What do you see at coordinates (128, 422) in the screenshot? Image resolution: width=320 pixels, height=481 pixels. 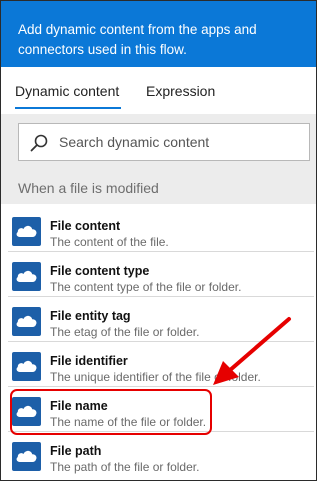 I see `item-description: The name of the file or folder.` at bounding box center [128, 422].